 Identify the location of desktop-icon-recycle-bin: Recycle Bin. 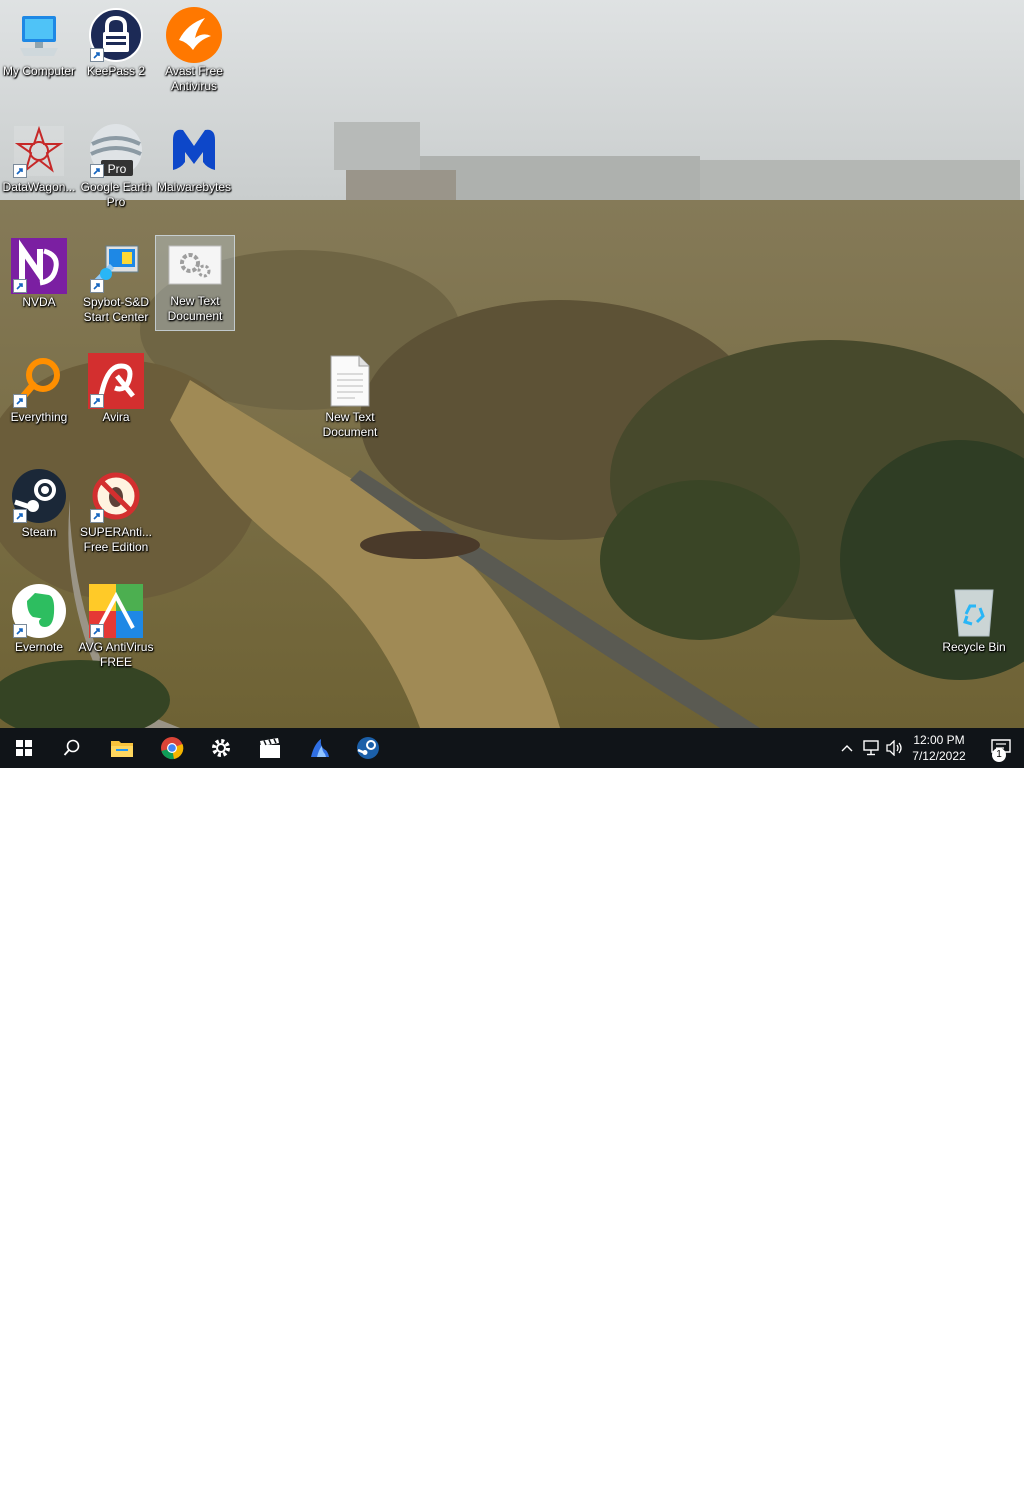
(974, 618).